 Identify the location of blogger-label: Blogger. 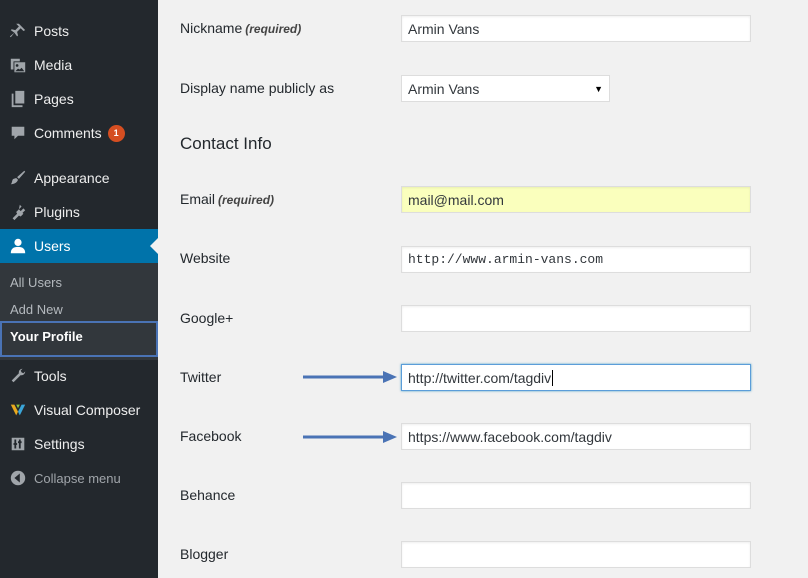
(204, 554).